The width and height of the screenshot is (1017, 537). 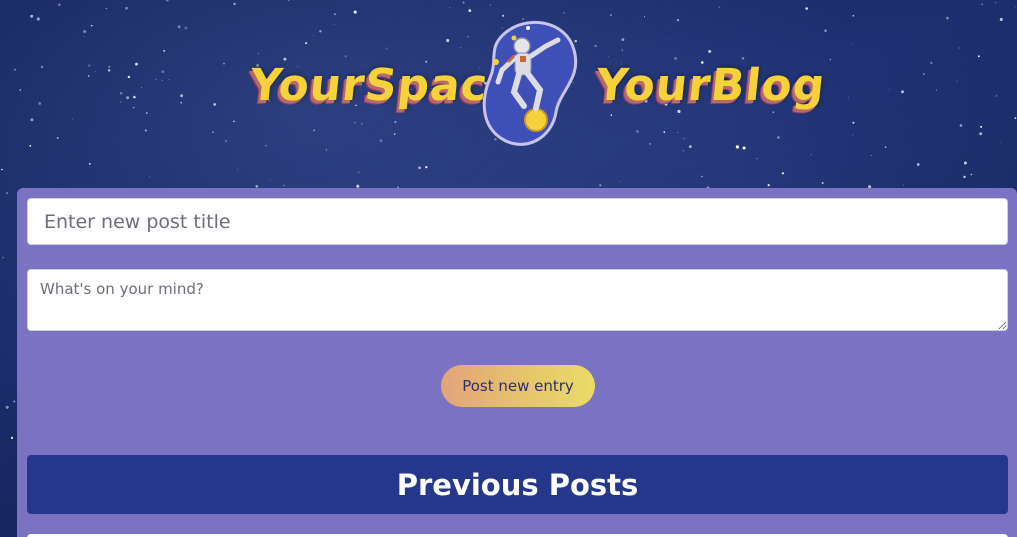 What do you see at coordinates (517, 221) in the screenshot?
I see `post-title-input` at bounding box center [517, 221].